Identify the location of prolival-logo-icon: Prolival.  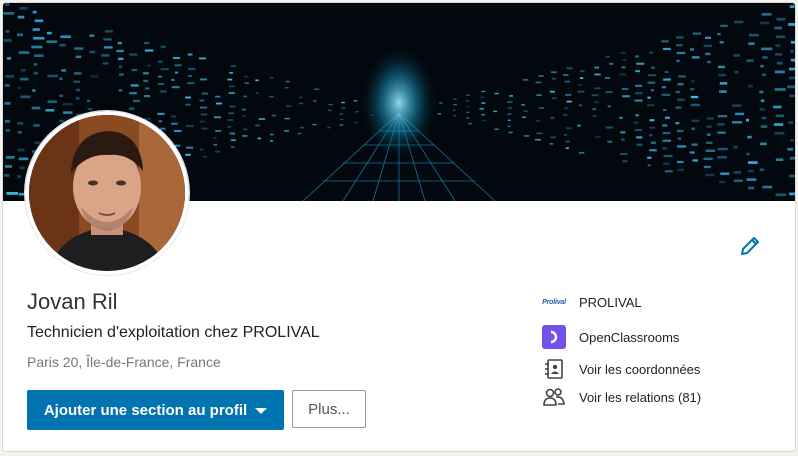
(554, 302).